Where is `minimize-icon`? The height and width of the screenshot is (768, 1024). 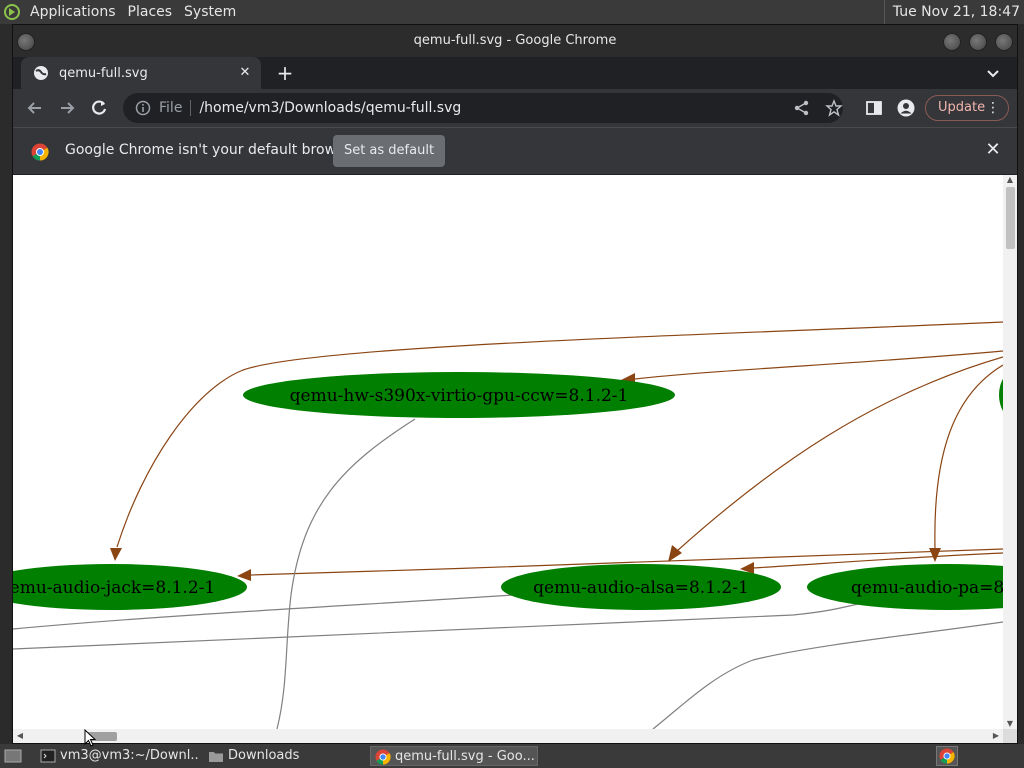
minimize-icon is located at coordinates (952, 42).